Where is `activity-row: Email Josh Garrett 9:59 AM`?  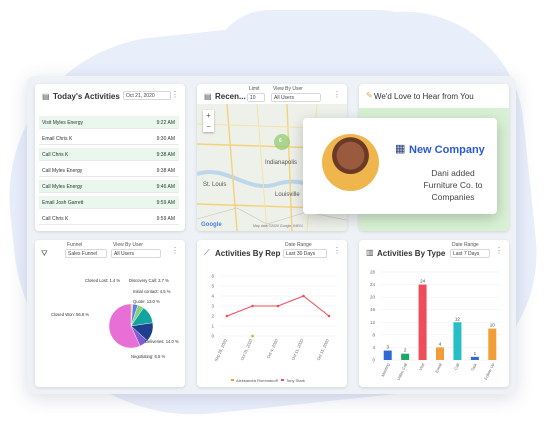 activity-row: Email Josh Garrett 9:59 AM is located at coordinates (109, 202).